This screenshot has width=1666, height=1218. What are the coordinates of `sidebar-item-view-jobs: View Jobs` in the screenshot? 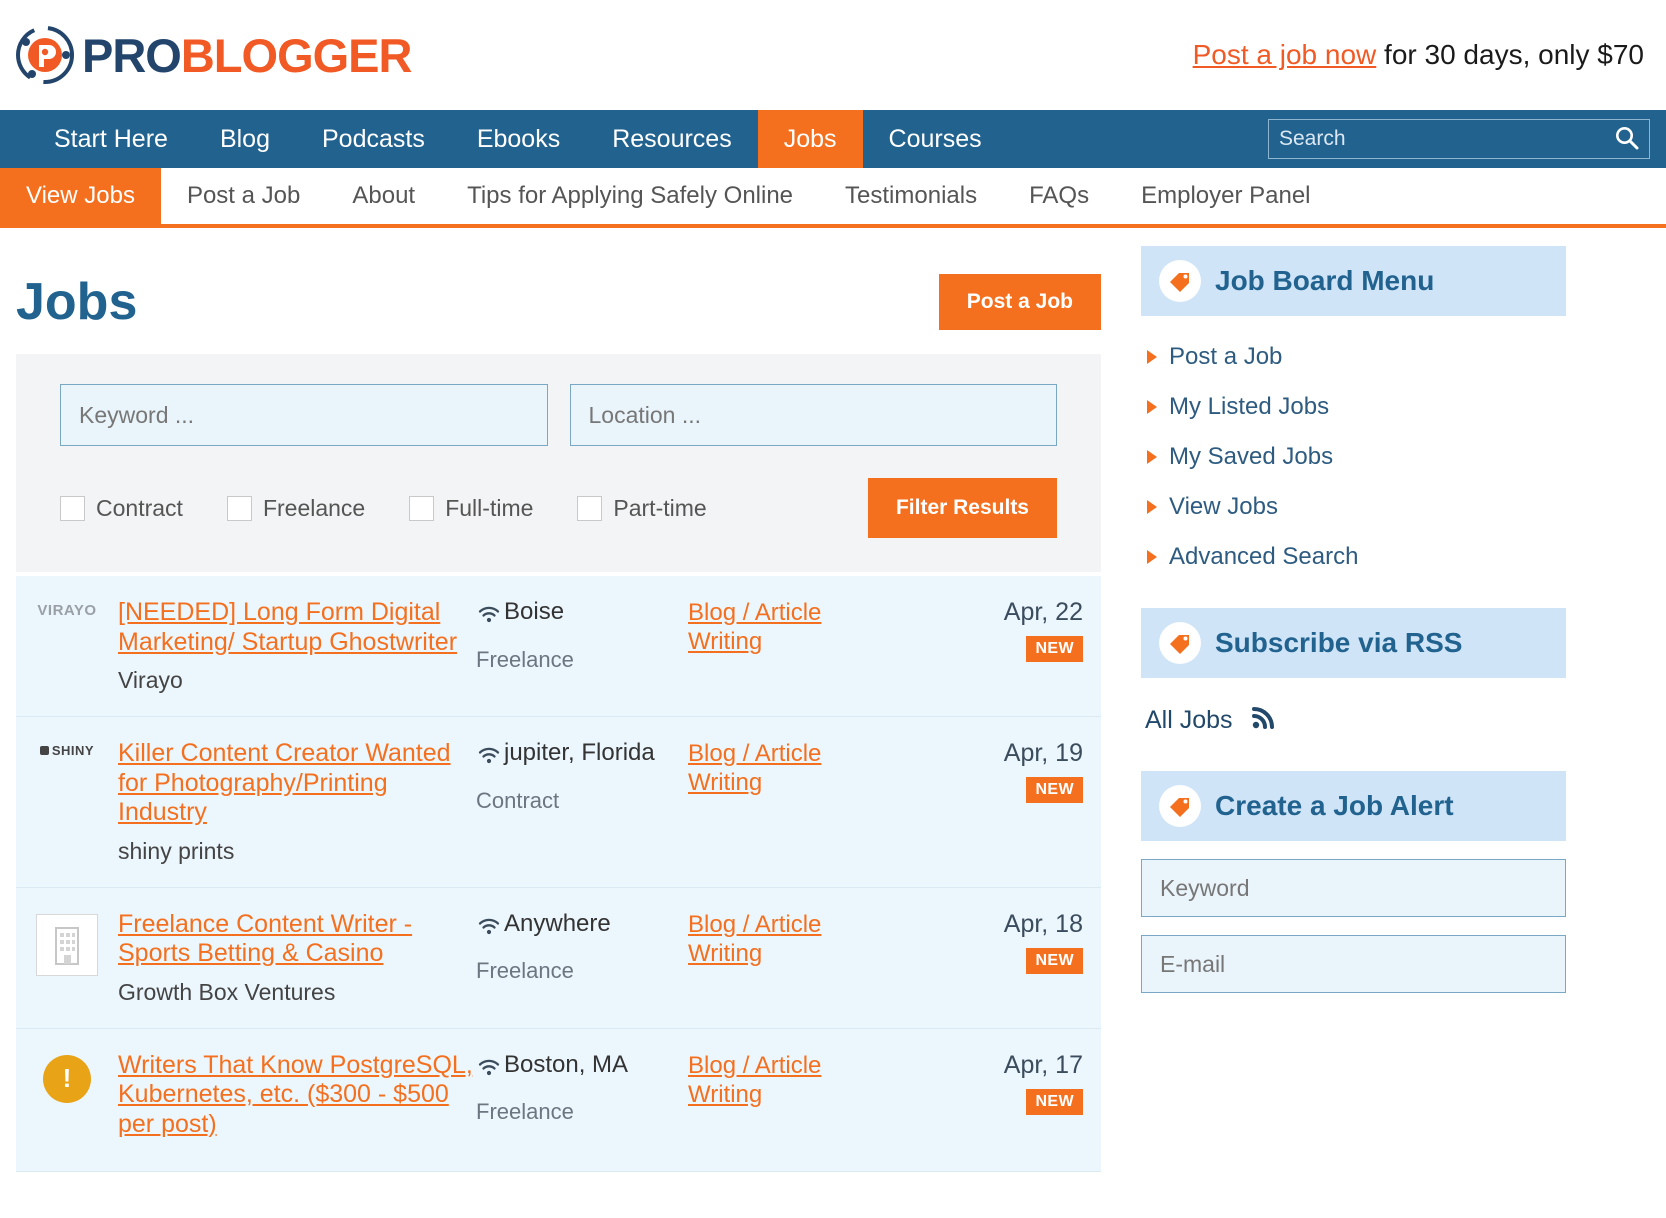 It's located at (1355, 507).